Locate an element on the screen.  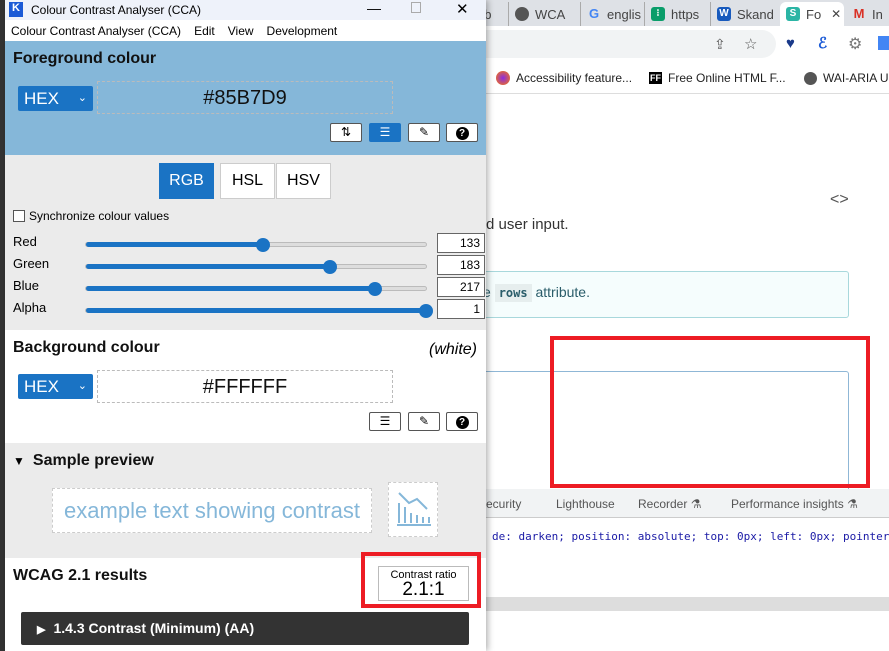
browser-tab: Genglis is located at coordinates (612, 14).